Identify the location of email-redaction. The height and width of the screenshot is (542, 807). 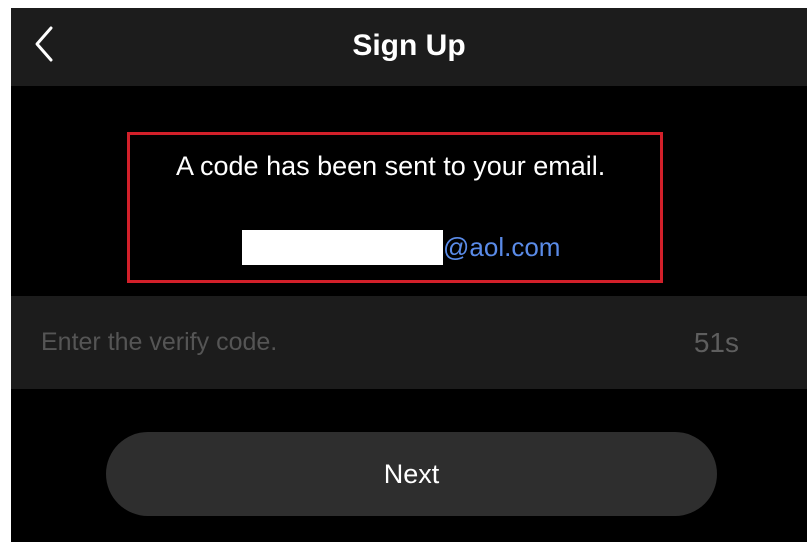
(342, 247).